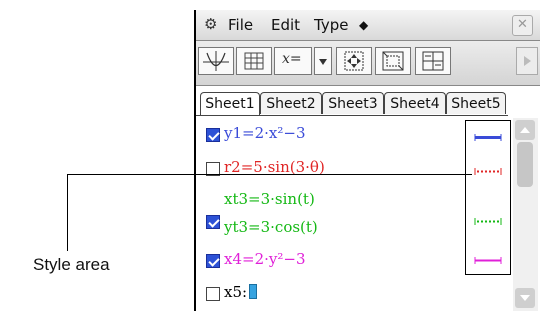  Describe the element at coordinates (352, 115) in the screenshot. I see `tab-divider` at that location.